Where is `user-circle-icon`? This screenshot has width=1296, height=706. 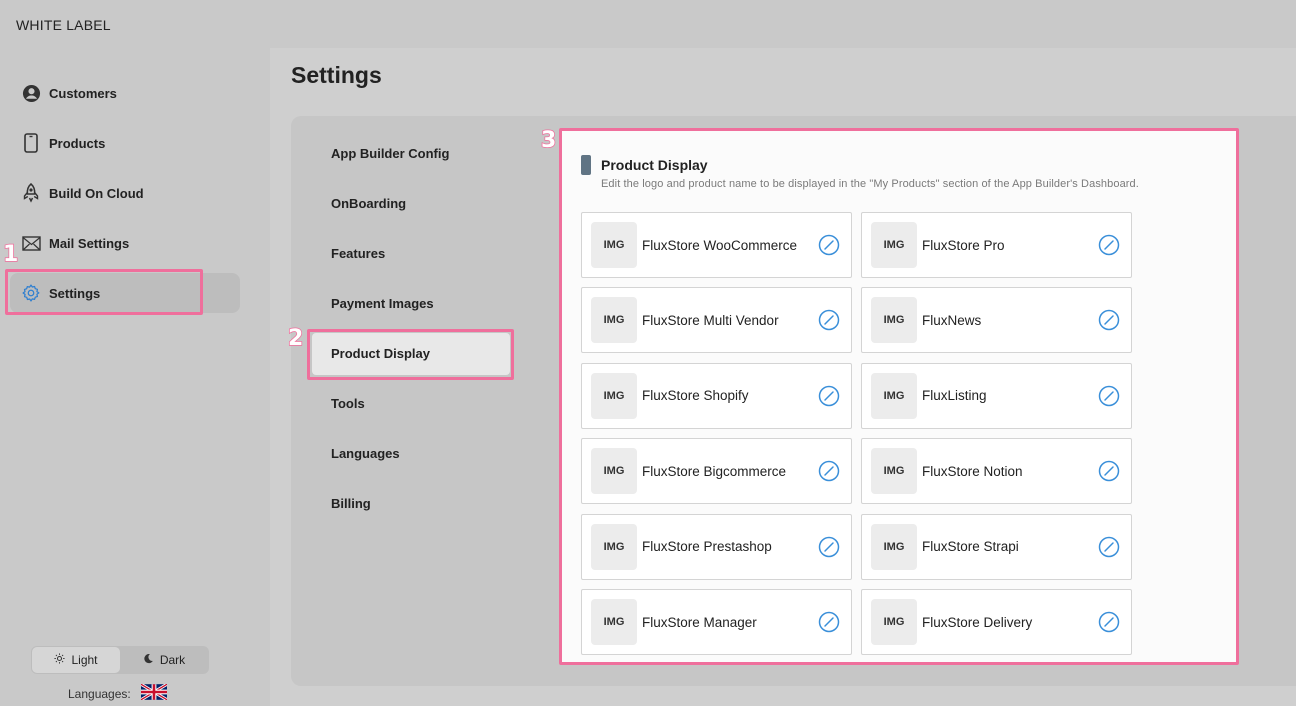 user-circle-icon is located at coordinates (31, 93).